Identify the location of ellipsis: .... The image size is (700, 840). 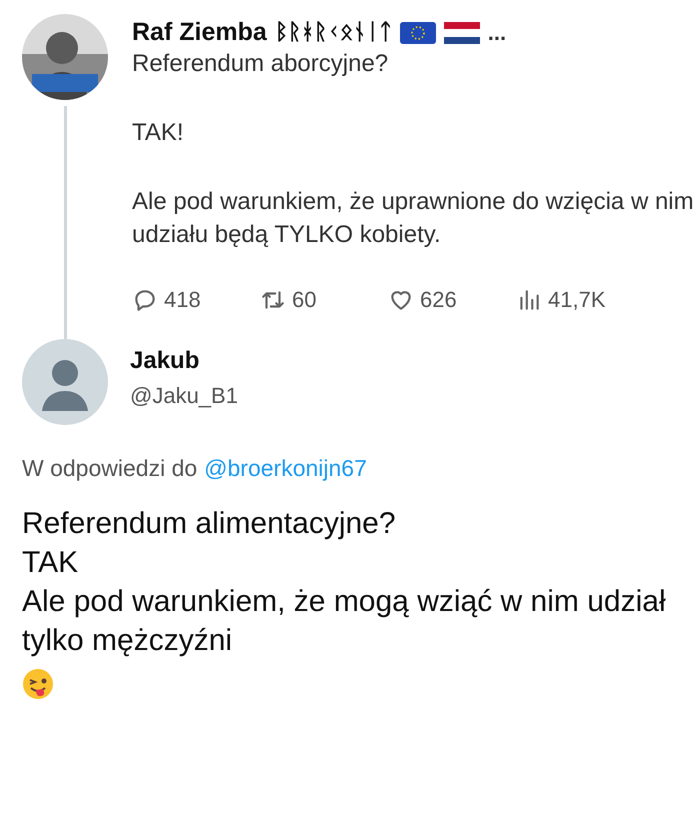
(497, 33).